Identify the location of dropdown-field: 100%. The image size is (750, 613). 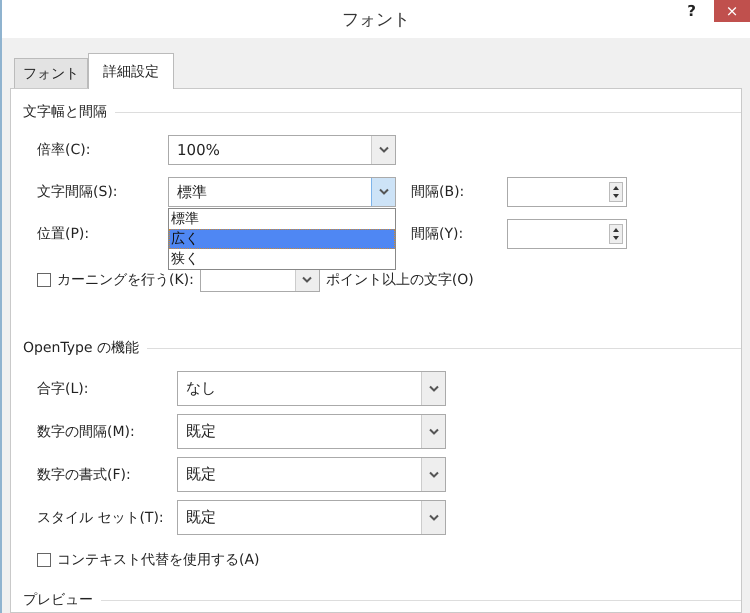
(282, 150).